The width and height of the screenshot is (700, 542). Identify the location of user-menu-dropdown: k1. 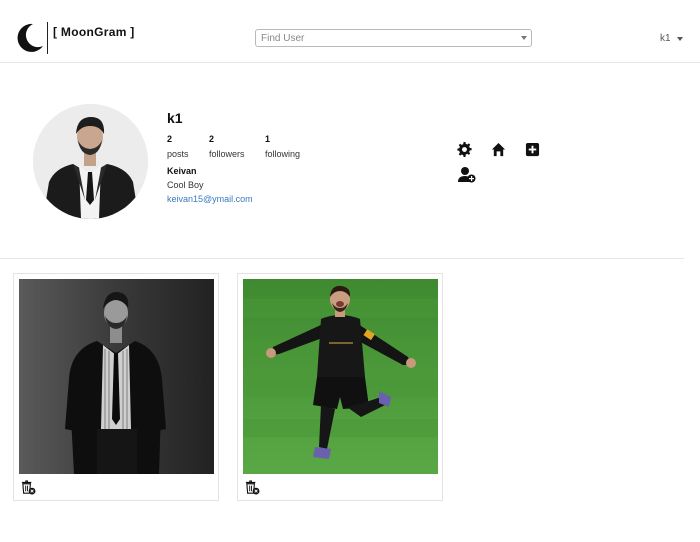
(671, 38).